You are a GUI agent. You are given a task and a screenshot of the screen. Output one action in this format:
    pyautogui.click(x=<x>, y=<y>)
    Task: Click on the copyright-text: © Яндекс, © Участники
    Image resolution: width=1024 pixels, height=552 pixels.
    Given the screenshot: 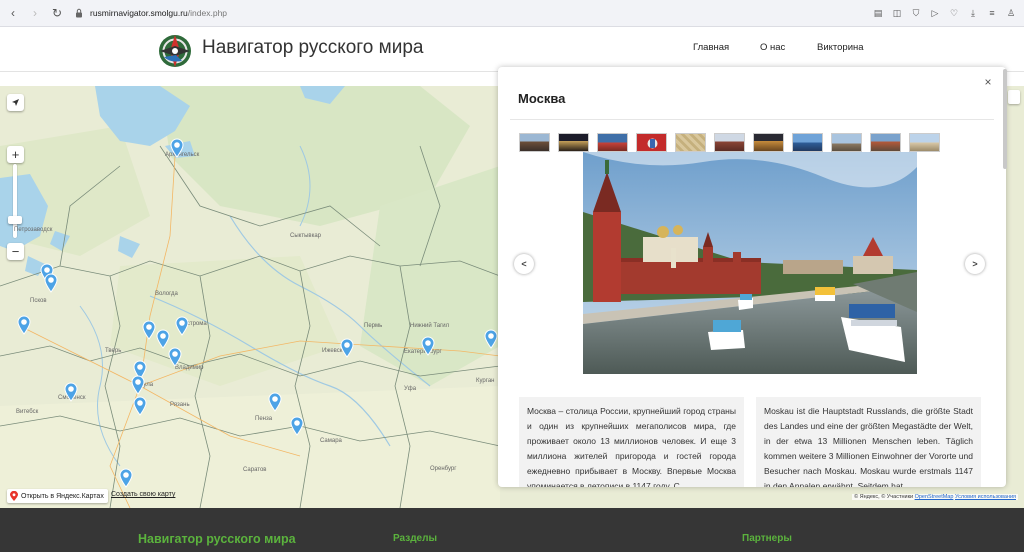 What is the action you would take?
    pyautogui.click(x=884, y=497)
    